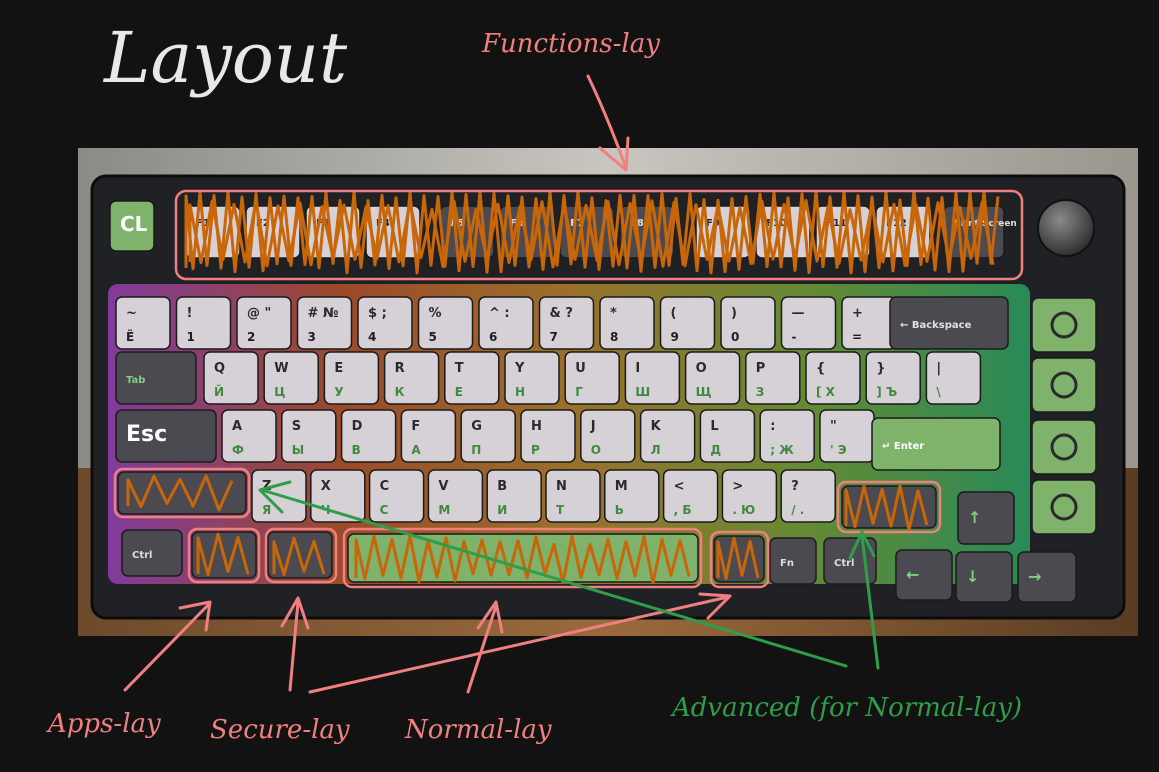 The width and height of the screenshot is (1159, 772). What do you see at coordinates (1064, 325) in the screenshot?
I see `key-macro-1-cap` at bounding box center [1064, 325].